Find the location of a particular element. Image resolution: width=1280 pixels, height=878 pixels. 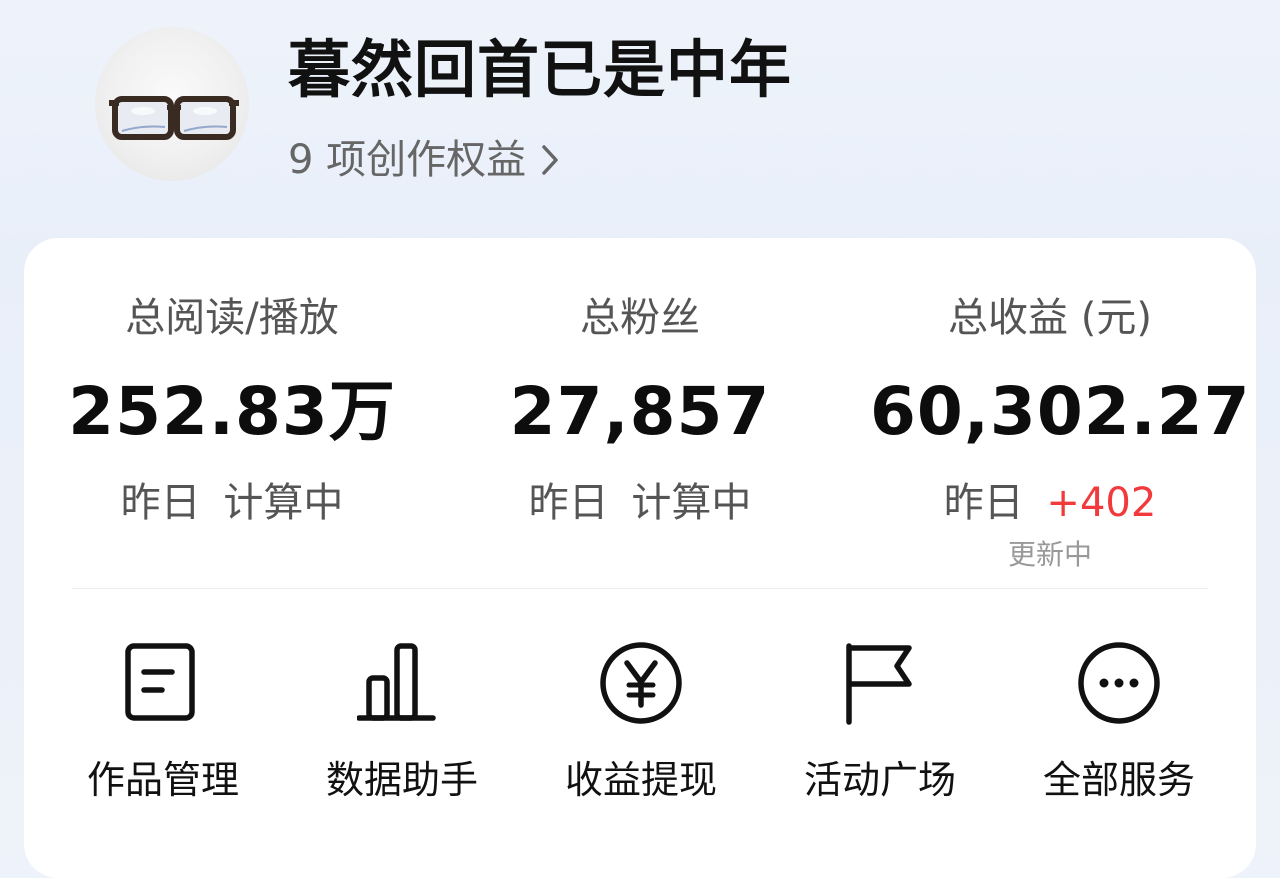

rights-link-label: 9 项创作权益 is located at coordinates (407, 160).